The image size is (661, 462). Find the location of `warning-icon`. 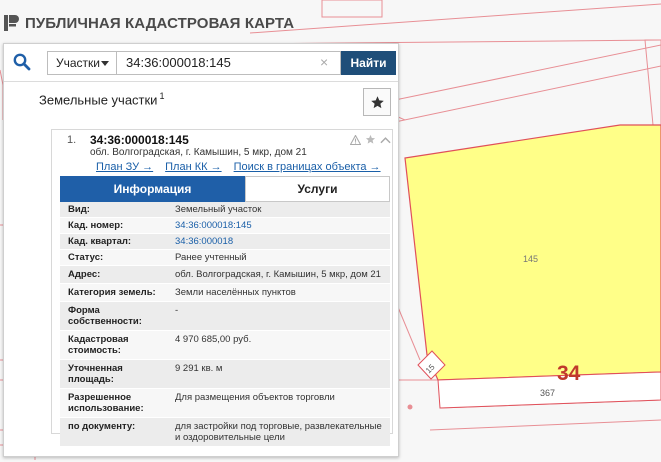

warning-icon is located at coordinates (355, 139).